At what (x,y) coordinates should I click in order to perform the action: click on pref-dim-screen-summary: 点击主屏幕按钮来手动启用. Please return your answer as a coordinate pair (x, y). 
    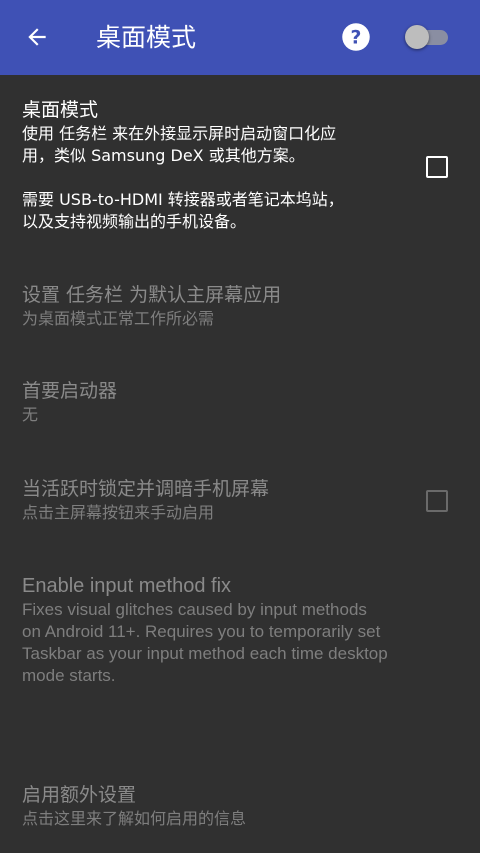
    Looking at the image, I should click on (118, 512).